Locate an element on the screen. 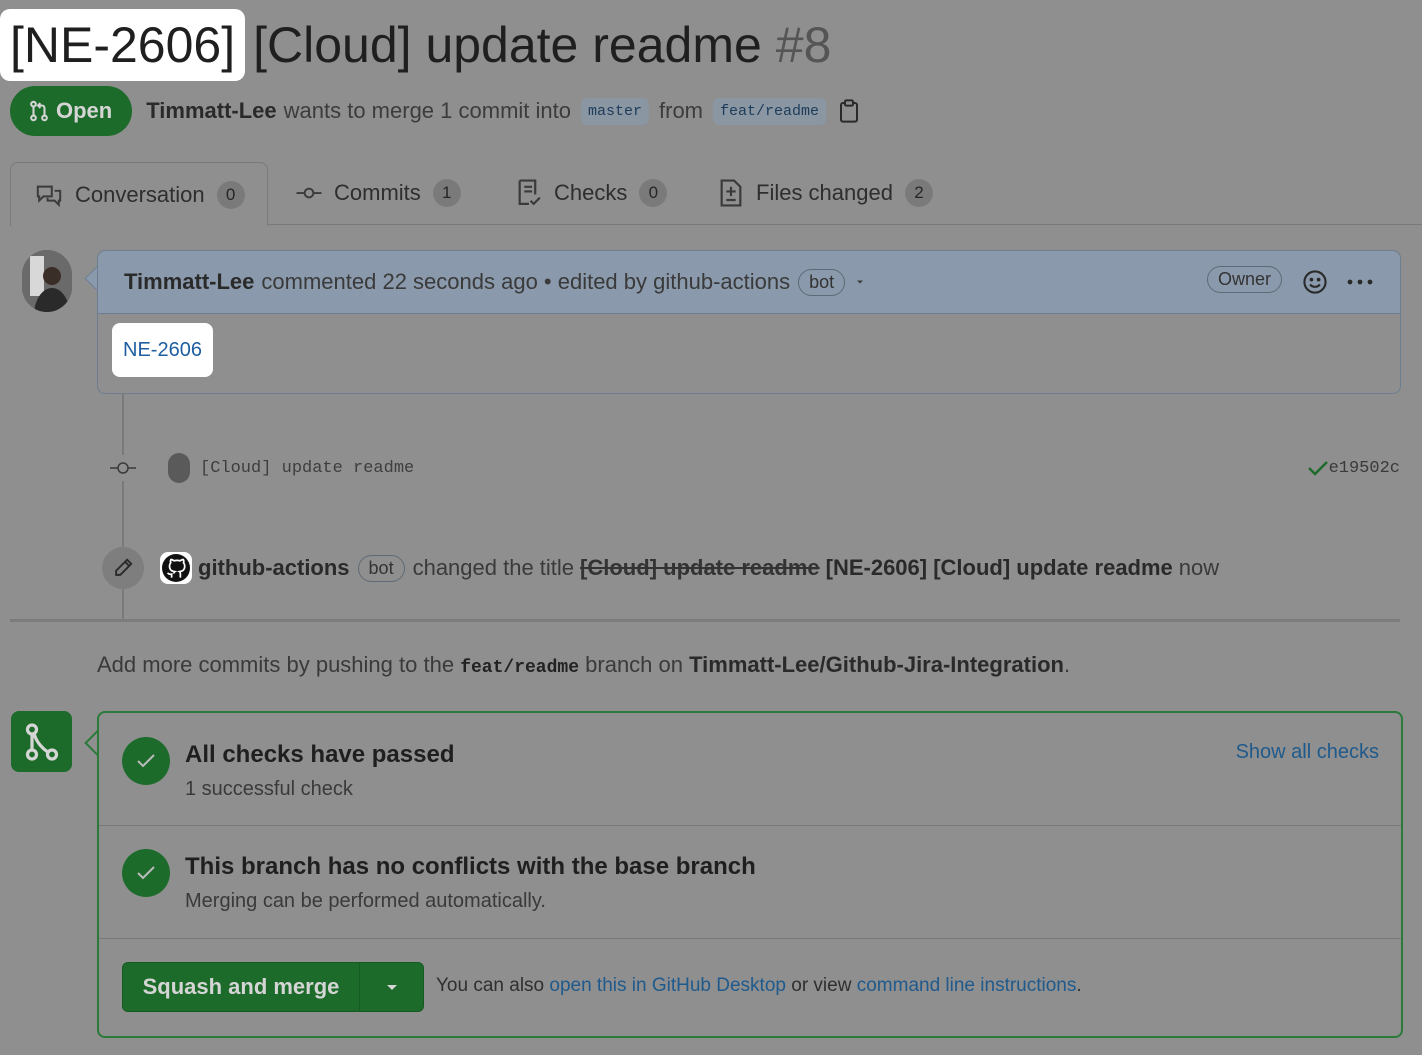 The width and height of the screenshot is (1422, 1055). tab-label: Files changed is located at coordinates (824, 192).